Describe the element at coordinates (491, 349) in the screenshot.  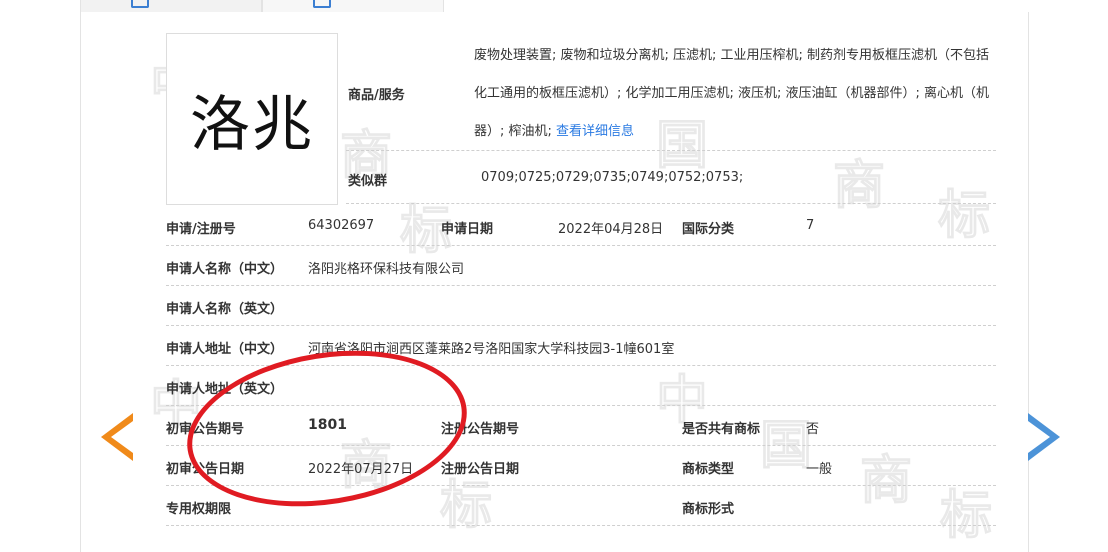
I see `address-cn-value: 河南省洛阳市涧西区蓬莱路2号洛阳国家大学科技园3-1幢601室` at that location.